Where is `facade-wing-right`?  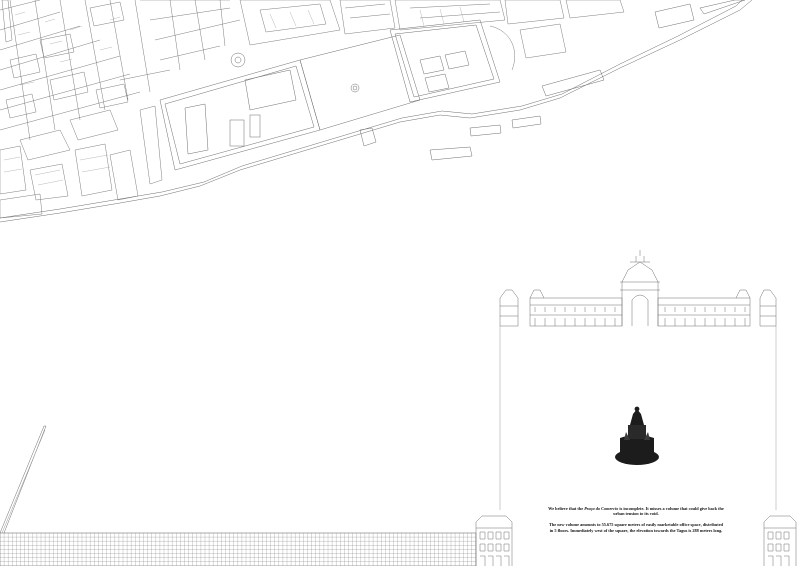 facade-wing-right is located at coordinates (704, 308).